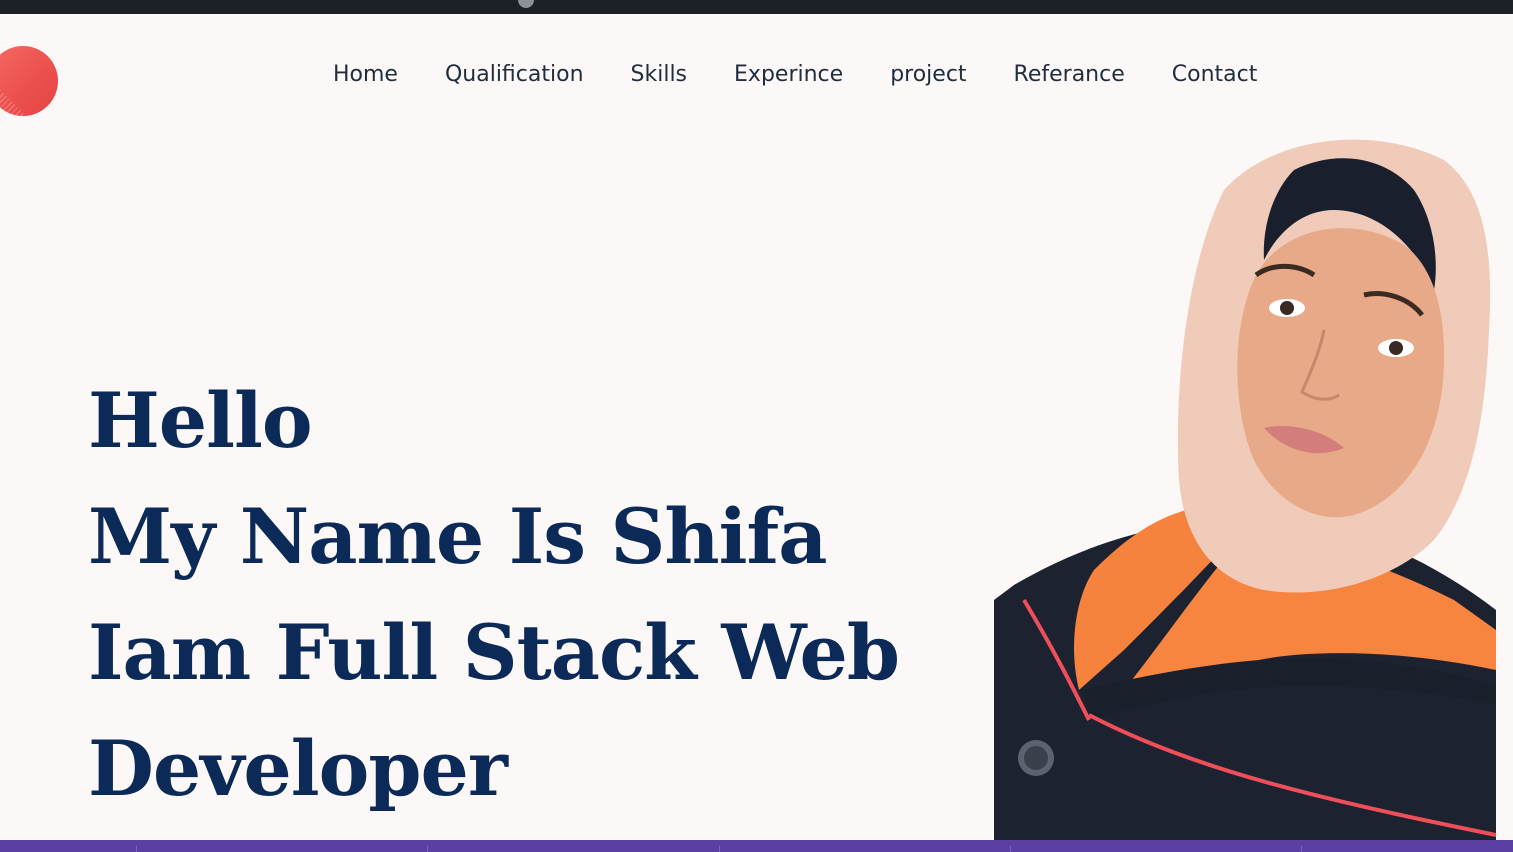 Image resolution: width=1513 pixels, height=852 pixels. What do you see at coordinates (1069, 74) in the screenshot?
I see `nav-reference: Referance` at bounding box center [1069, 74].